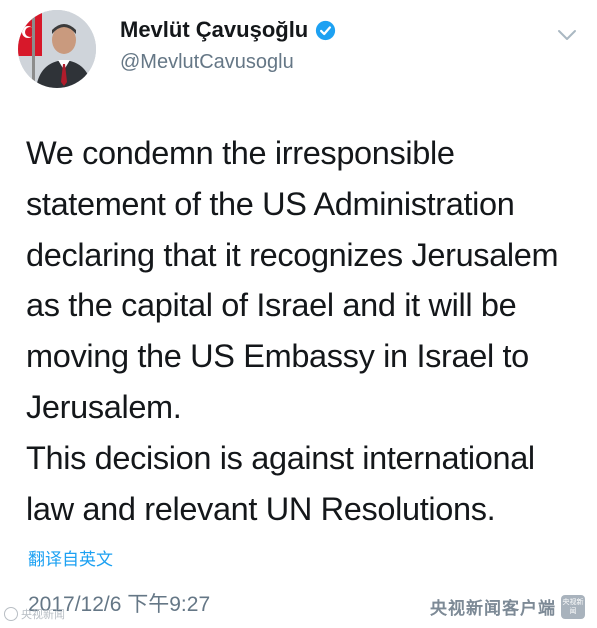 This screenshot has width=597, height=628. What do you see at coordinates (270, 203) in the screenshot?
I see `tweet-line: statement of the US Administration` at bounding box center [270, 203].